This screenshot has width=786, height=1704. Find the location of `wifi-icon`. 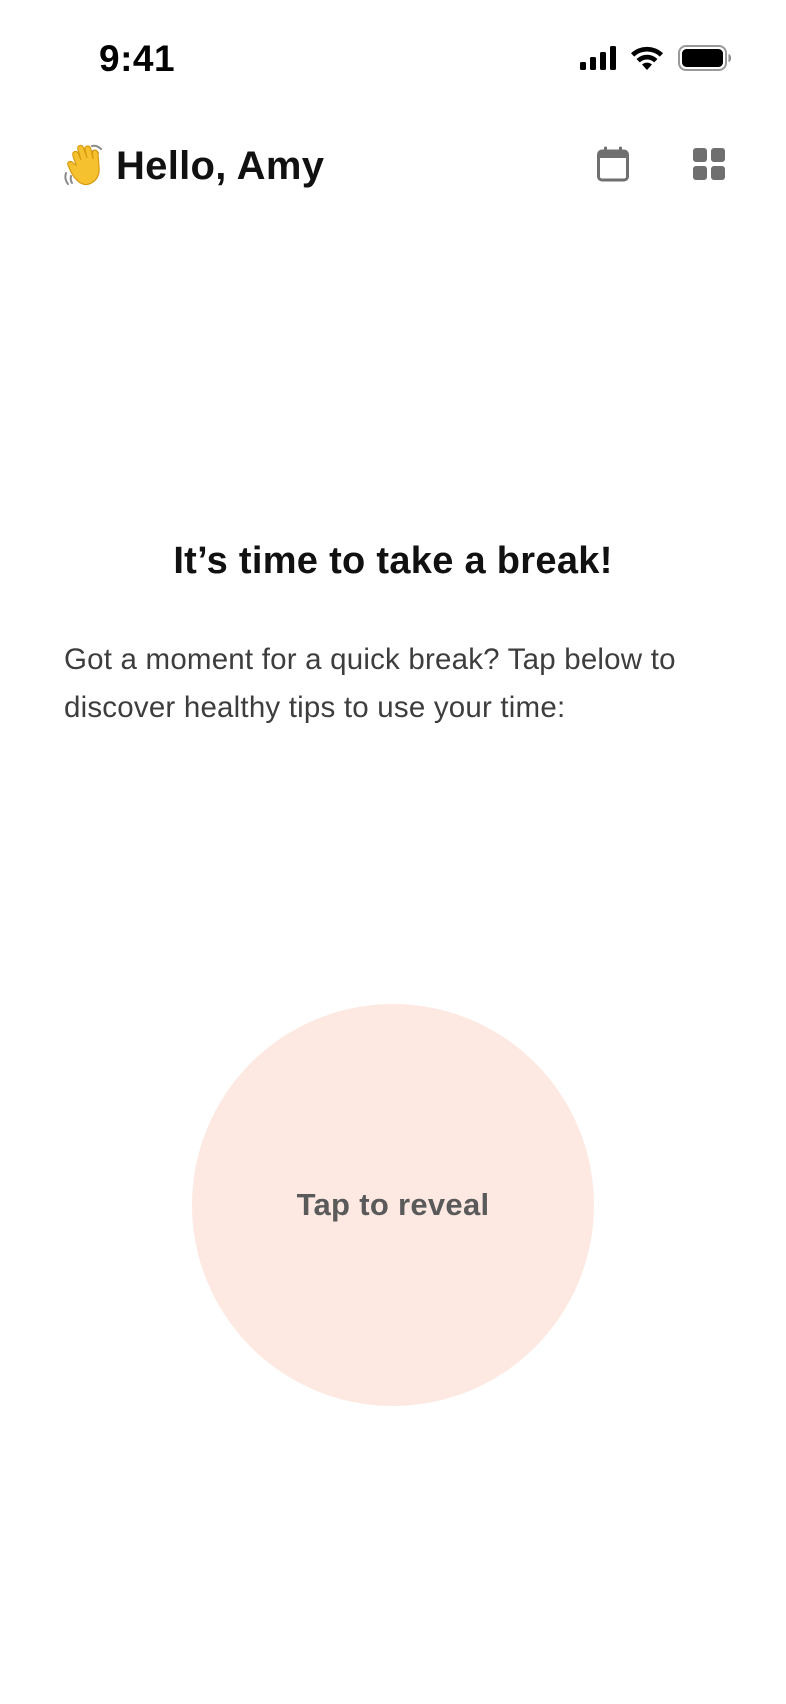

wifi-icon is located at coordinates (647, 58).